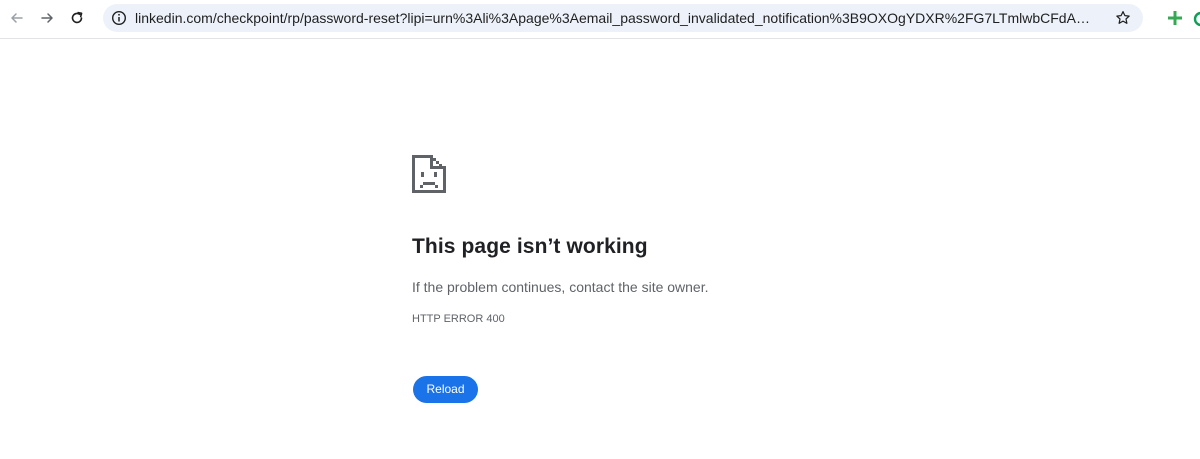  I want to click on extension-icon, so click(1196, 19).